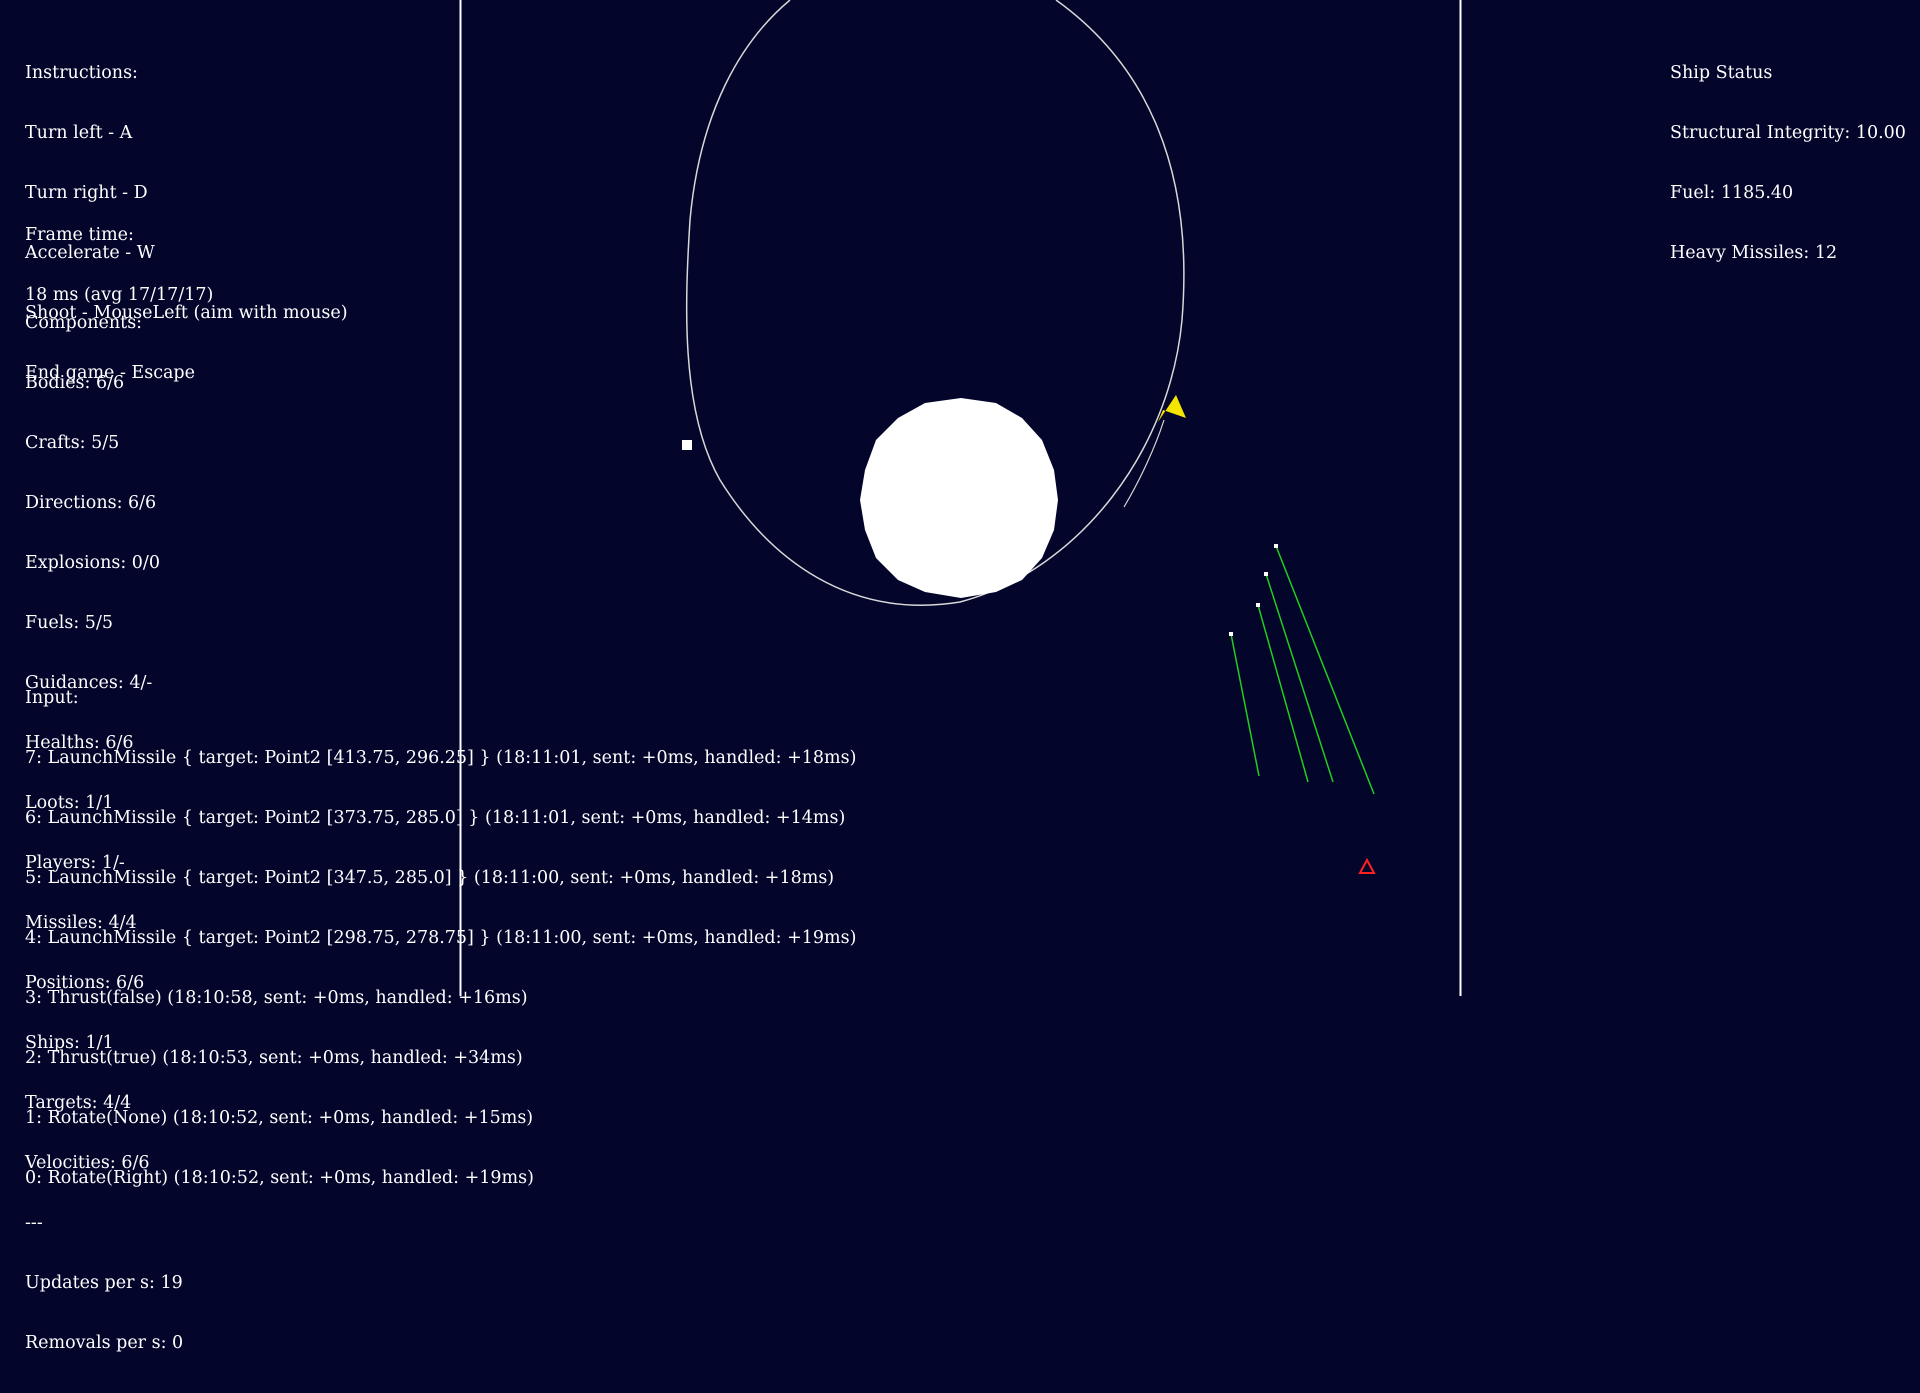 The height and width of the screenshot is (1393, 1920). What do you see at coordinates (959, 498) in the screenshot?
I see `planet` at bounding box center [959, 498].